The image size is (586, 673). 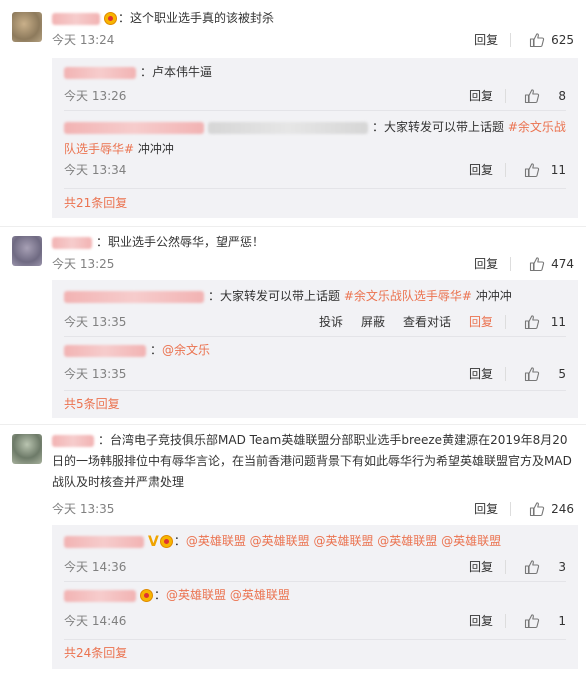 What do you see at coordinates (313, 40) in the screenshot?
I see `comment-meta: 今天 13:24 回复 625` at bounding box center [313, 40].